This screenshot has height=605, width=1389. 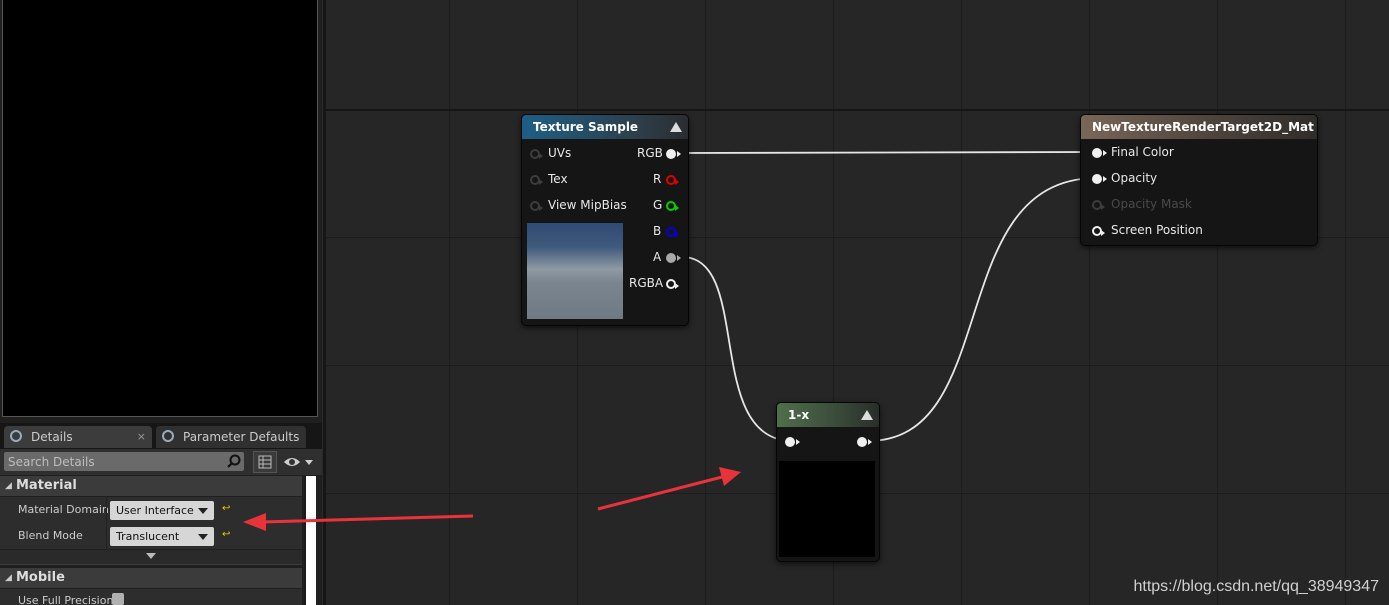 What do you see at coordinates (657, 257) in the screenshot?
I see `pin-label: A` at bounding box center [657, 257].